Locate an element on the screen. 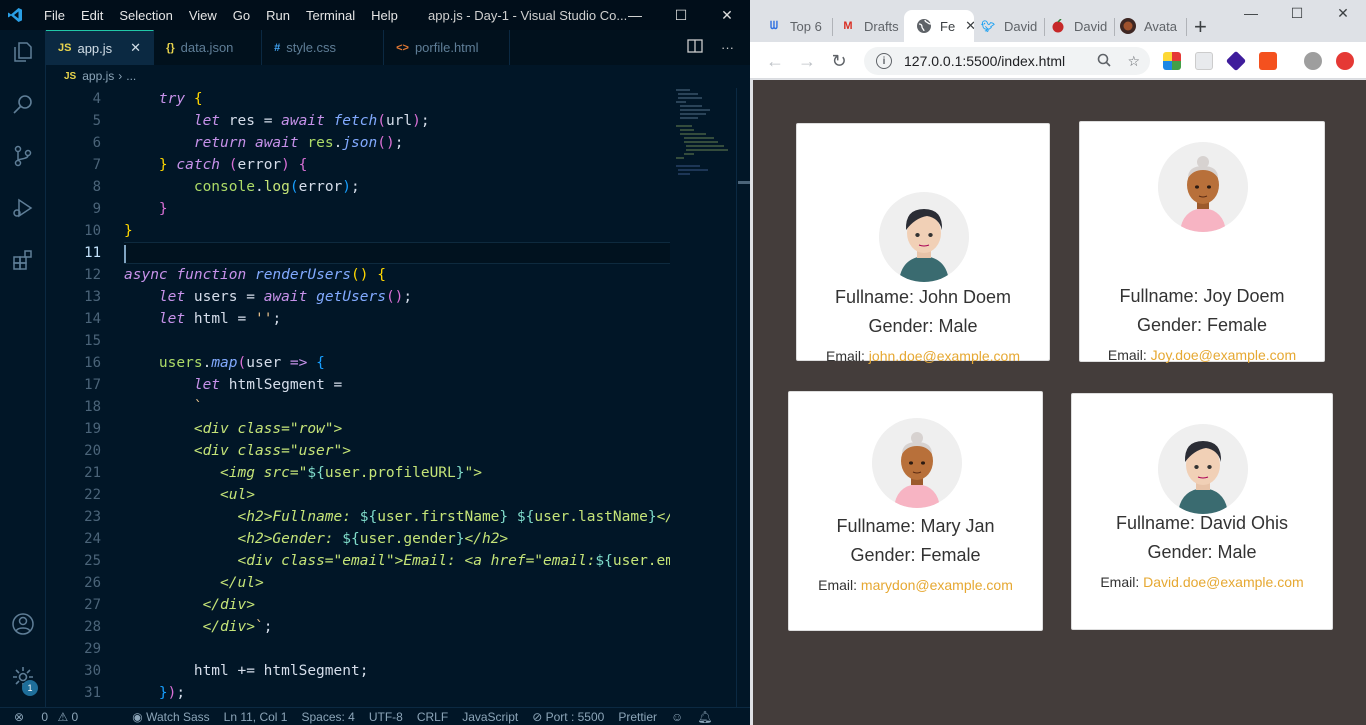 The width and height of the screenshot is (1366, 725). feedback-icon: ☺ is located at coordinates (677, 717).